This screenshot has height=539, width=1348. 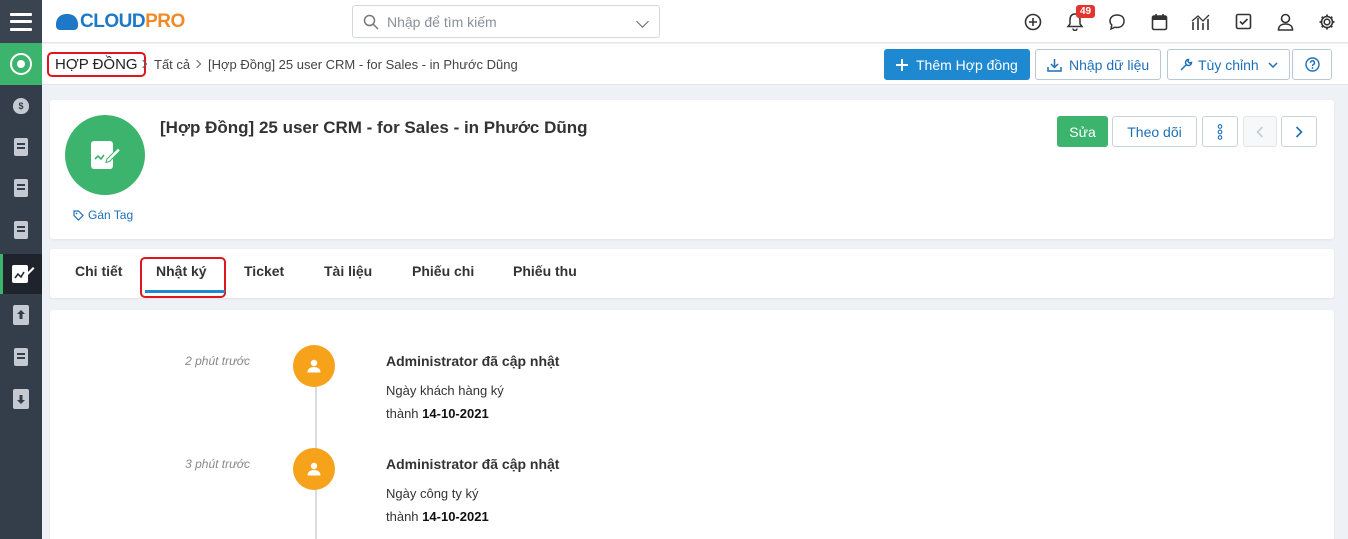 I want to click on global-search, so click(x=506, y=21).